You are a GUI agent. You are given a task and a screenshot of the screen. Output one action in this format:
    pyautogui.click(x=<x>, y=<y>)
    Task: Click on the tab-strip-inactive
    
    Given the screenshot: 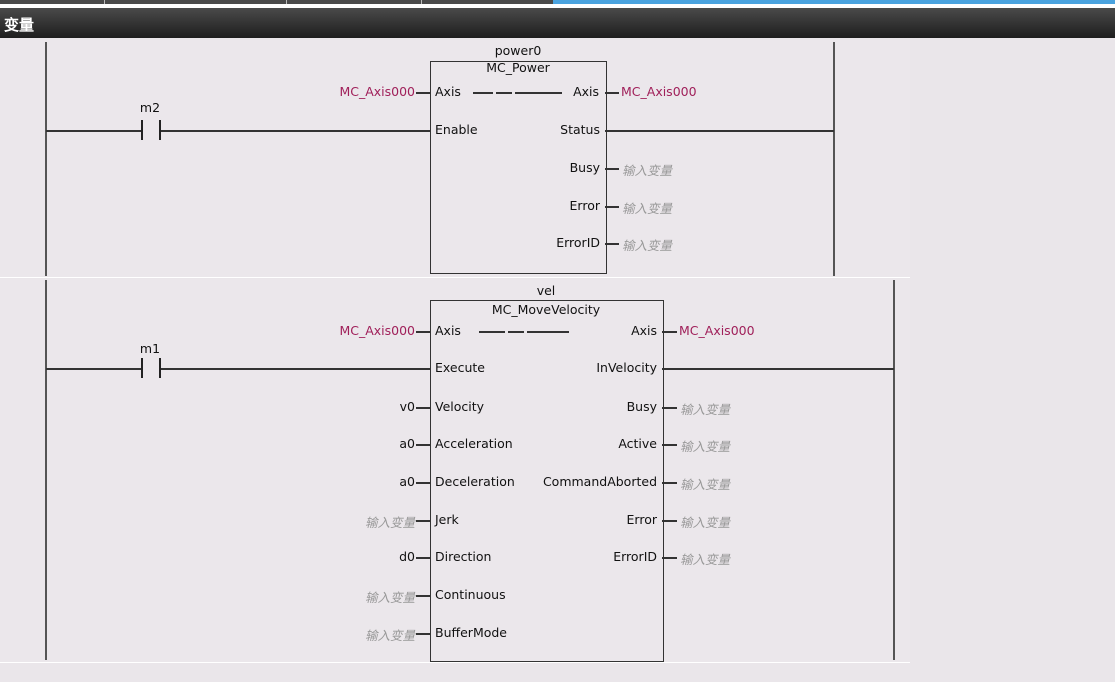 What is the action you would take?
    pyautogui.click(x=276, y=2)
    